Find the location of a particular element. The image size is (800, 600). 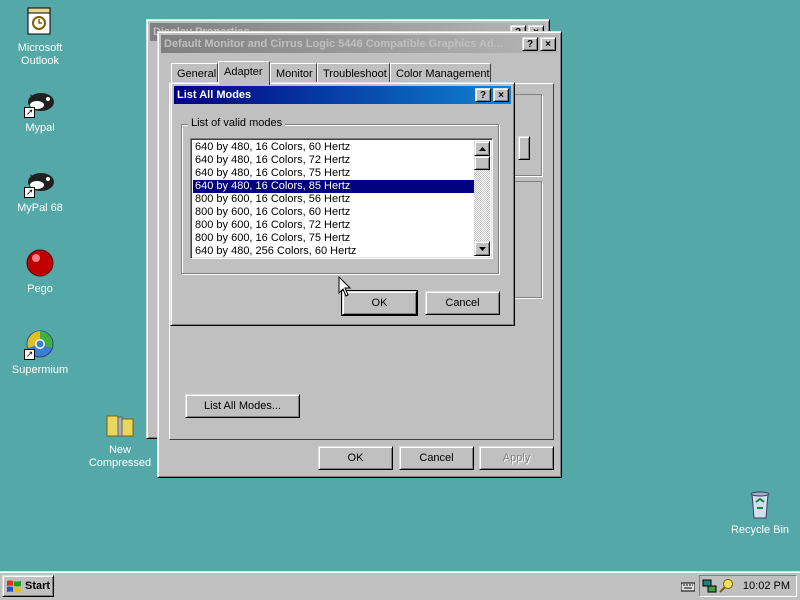

desktop-icon-label: New is located at coordinates (119, 450).